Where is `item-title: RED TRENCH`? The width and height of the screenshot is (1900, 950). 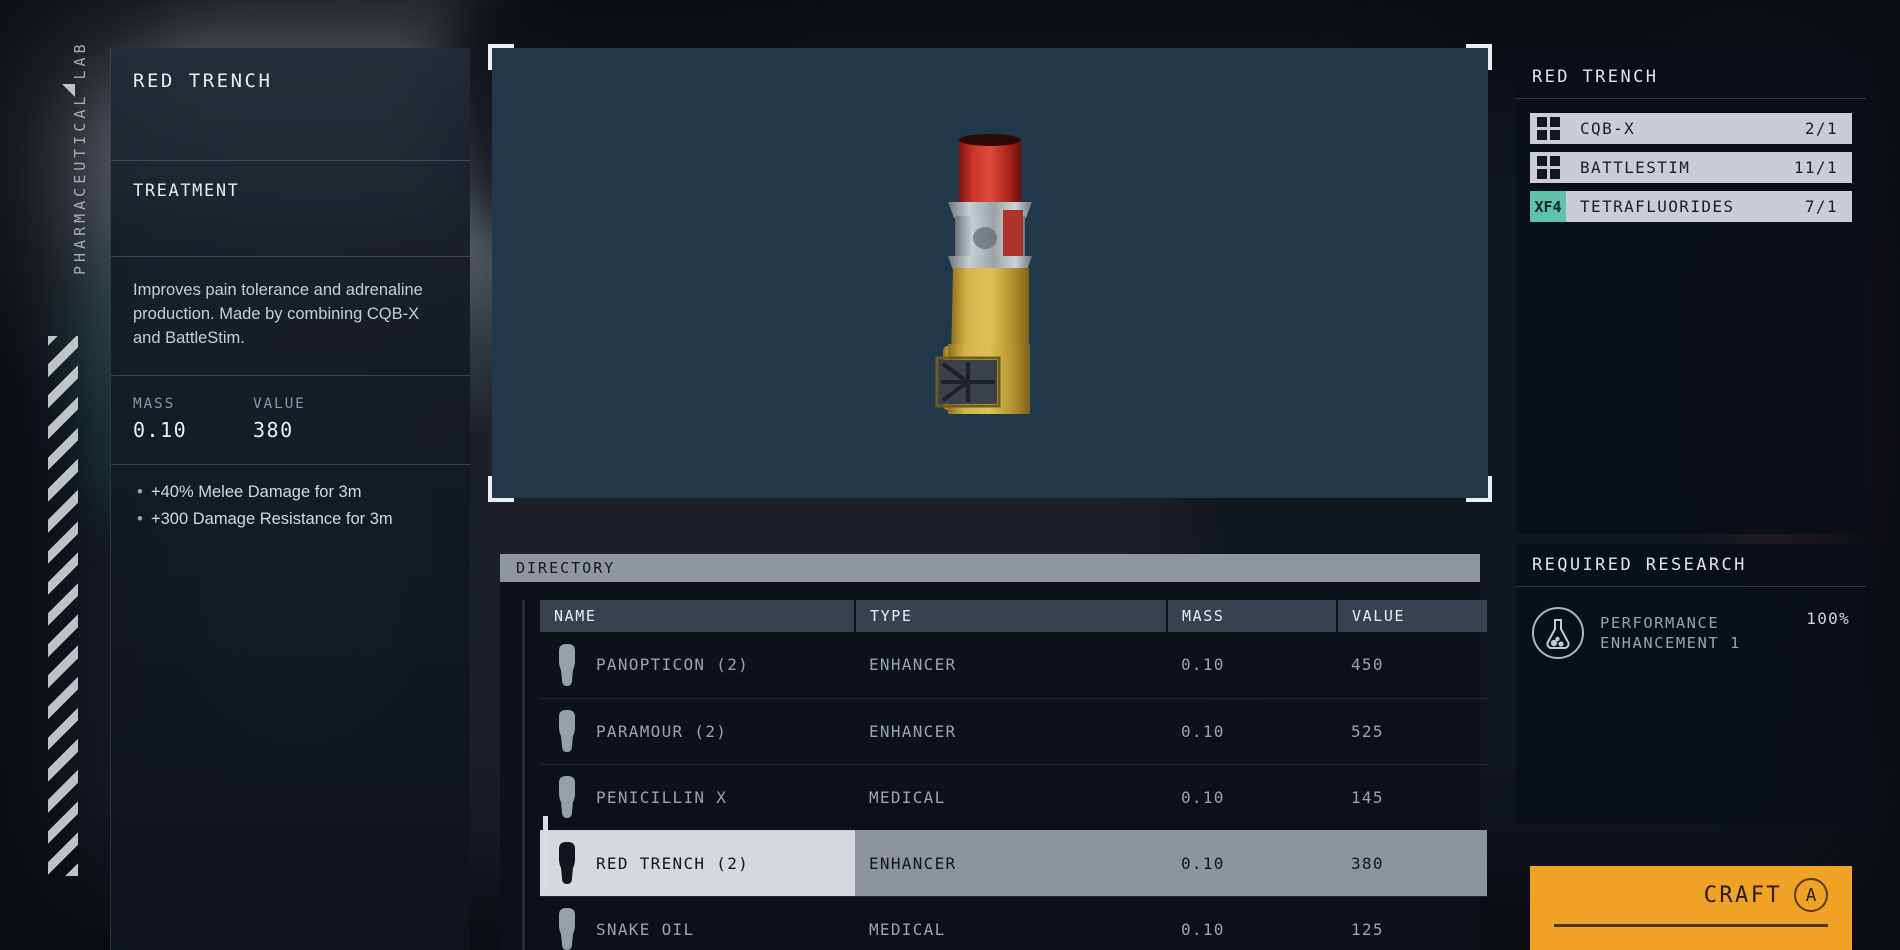
item-title: RED TRENCH is located at coordinates (203, 81).